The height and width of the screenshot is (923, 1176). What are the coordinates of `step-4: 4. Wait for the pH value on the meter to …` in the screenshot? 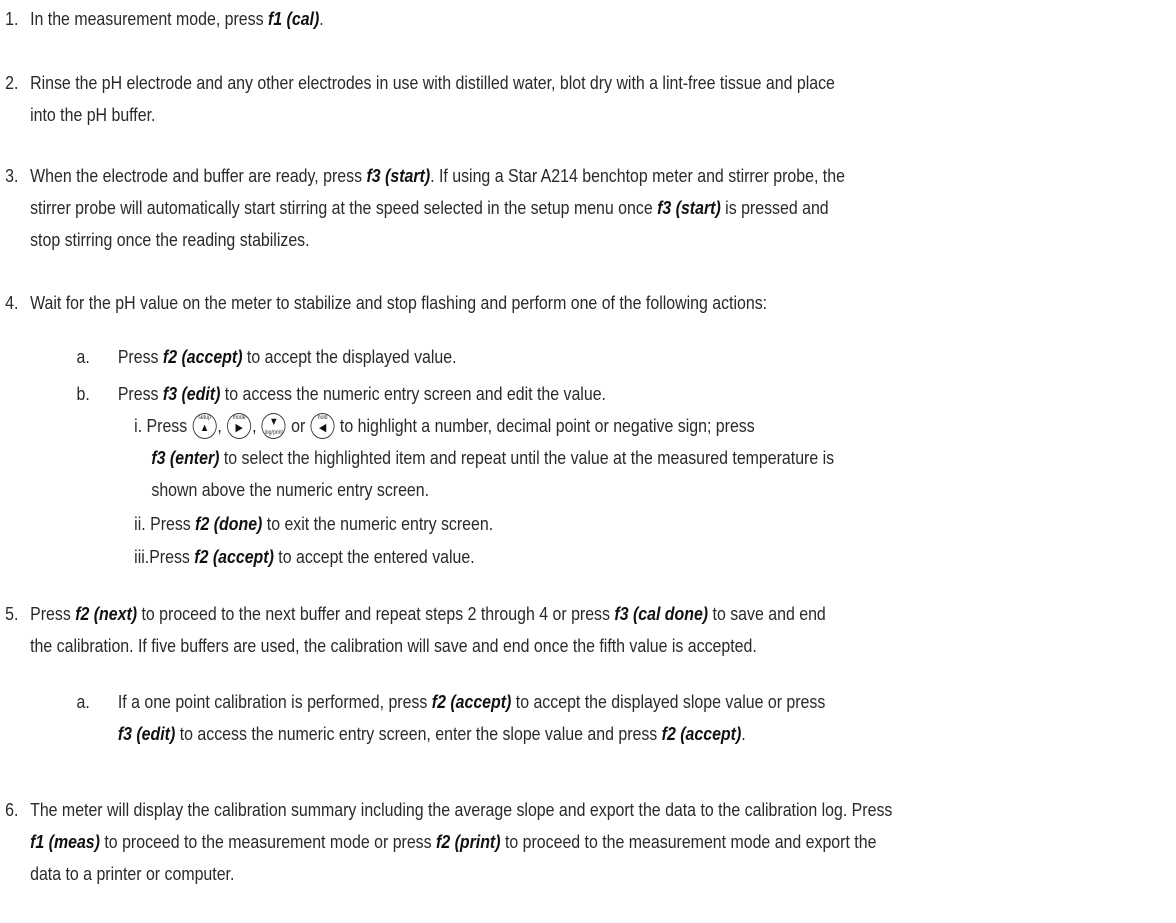 It's located at (383, 303).